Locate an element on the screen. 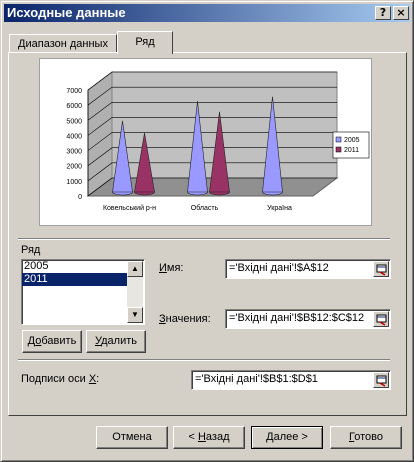 This screenshot has height=462, width=414. series-list-item-selected: 2011 is located at coordinates (75, 279).